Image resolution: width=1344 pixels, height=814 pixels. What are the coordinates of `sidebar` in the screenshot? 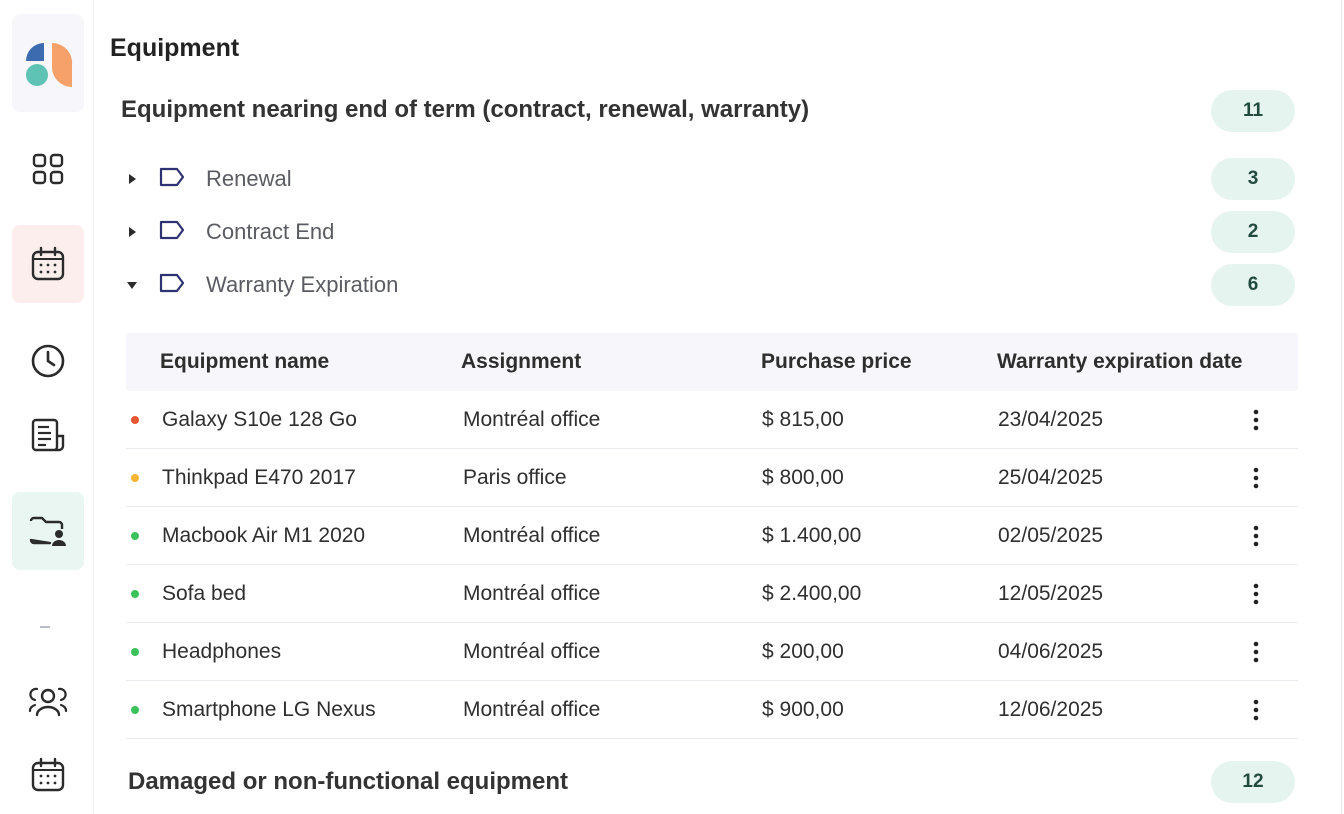 It's located at (47, 407).